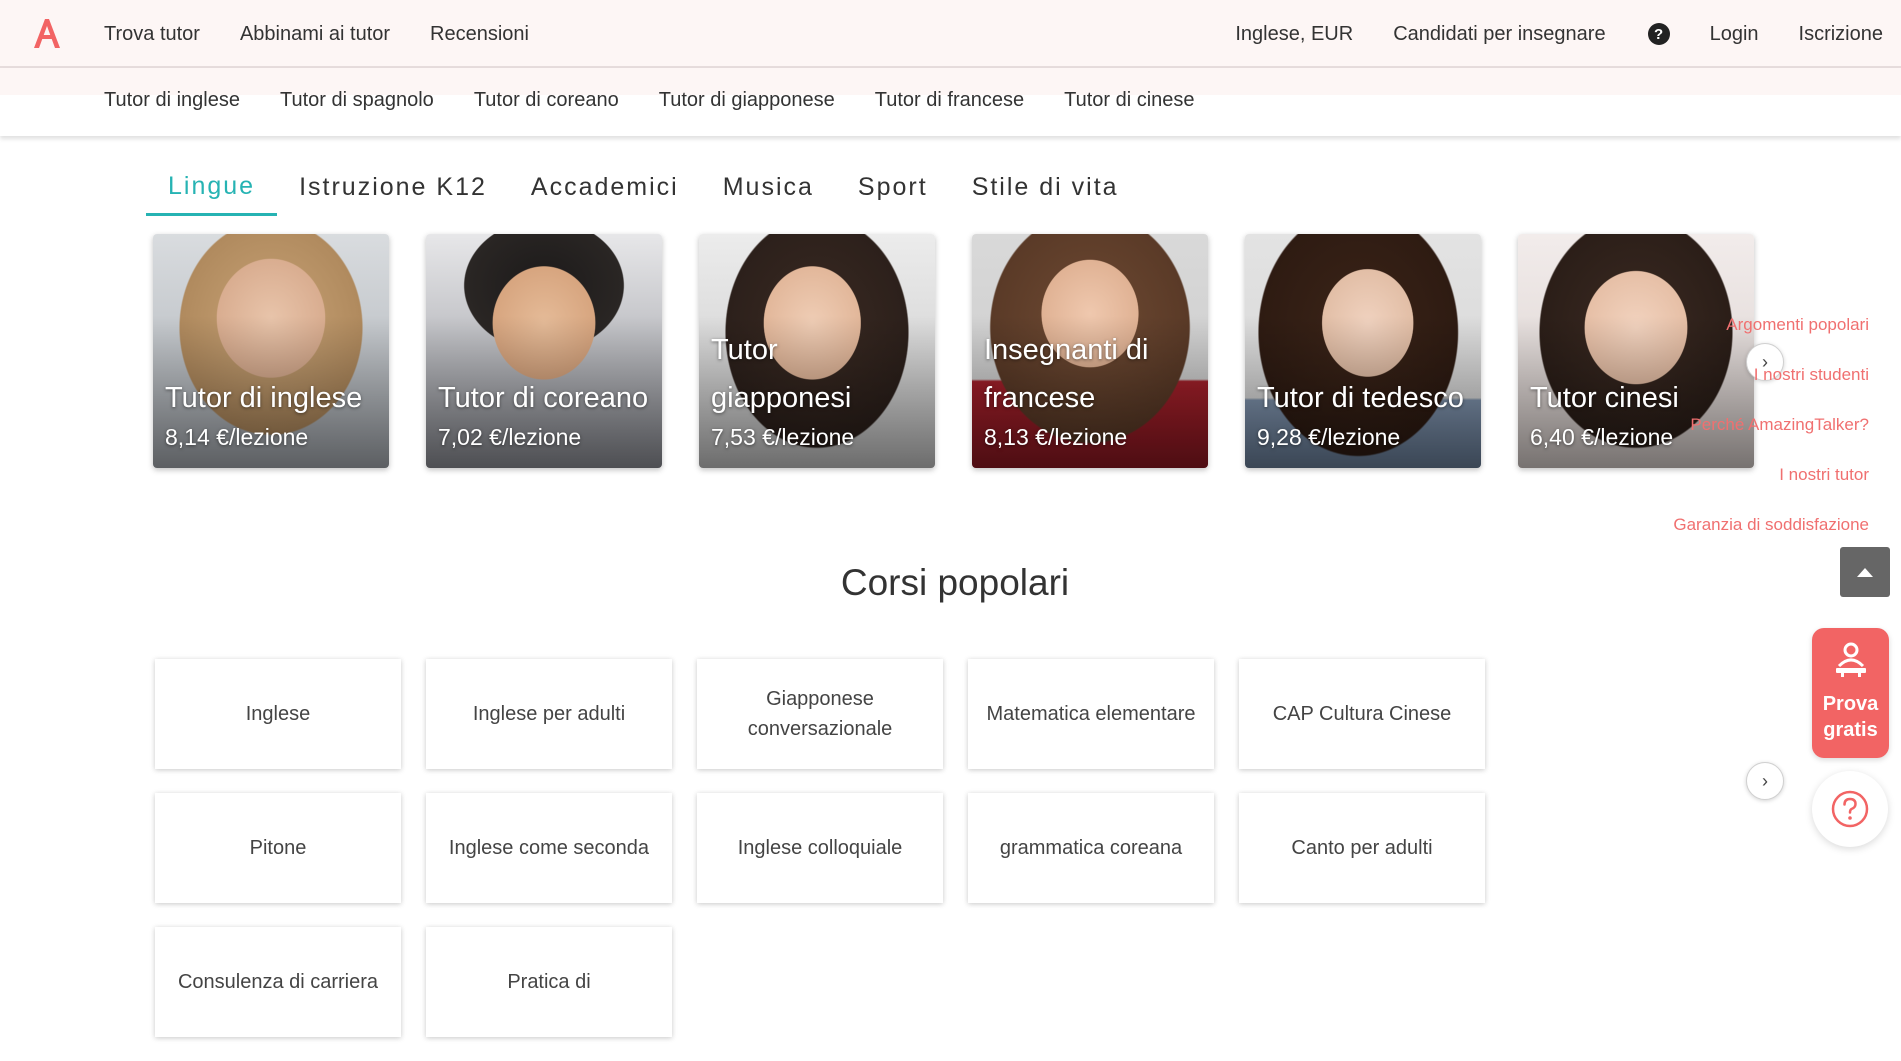  What do you see at coordinates (1850, 659) in the screenshot?
I see `teacher-icon` at bounding box center [1850, 659].